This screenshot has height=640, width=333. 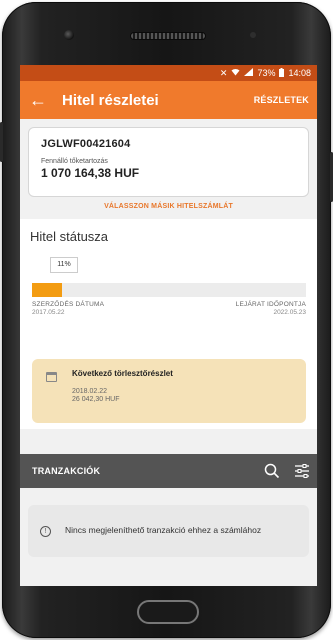 I want to click on battery-icon, so click(x=282, y=73).